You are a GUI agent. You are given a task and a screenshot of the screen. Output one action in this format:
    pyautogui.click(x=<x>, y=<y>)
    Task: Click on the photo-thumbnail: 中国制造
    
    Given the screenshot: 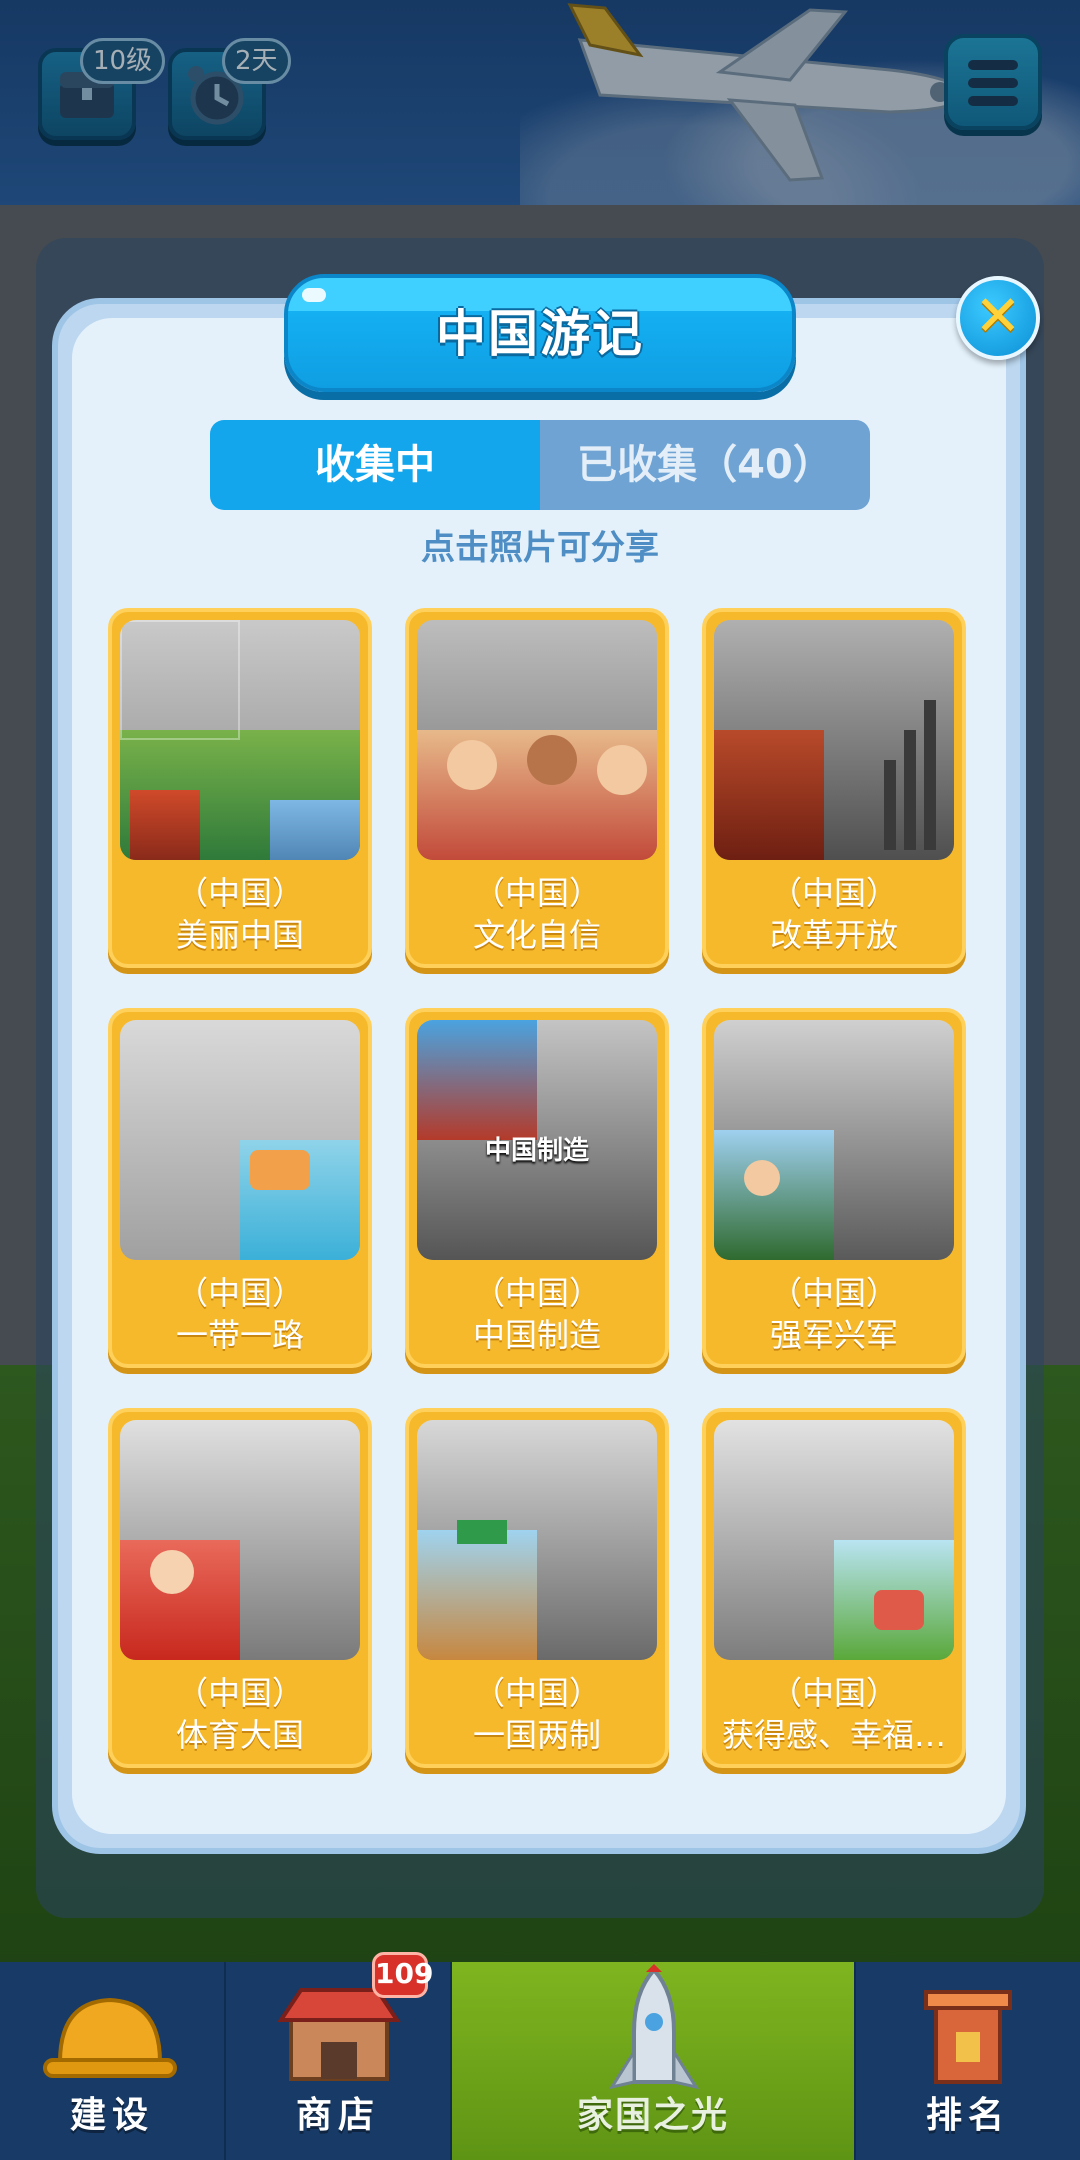 What is the action you would take?
    pyautogui.click(x=537, y=1140)
    